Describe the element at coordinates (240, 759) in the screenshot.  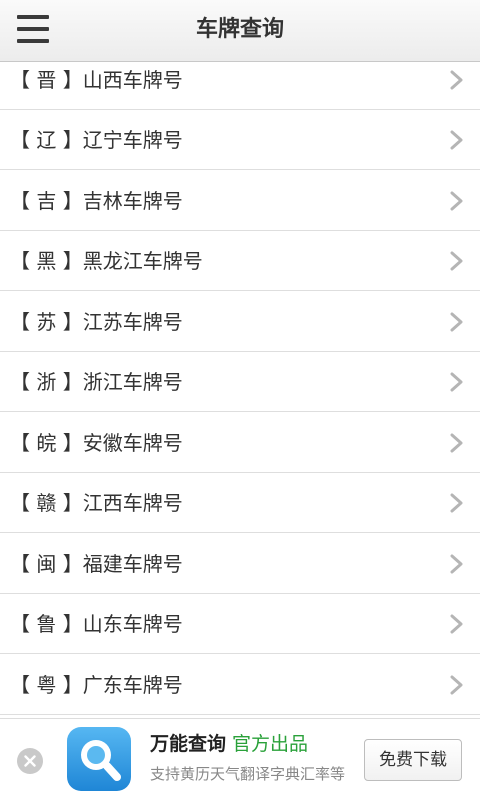
I see `ad-banner: 万能查询 官方出品 支持黄历天气翻译字典汇率等 免费下载` at that location.